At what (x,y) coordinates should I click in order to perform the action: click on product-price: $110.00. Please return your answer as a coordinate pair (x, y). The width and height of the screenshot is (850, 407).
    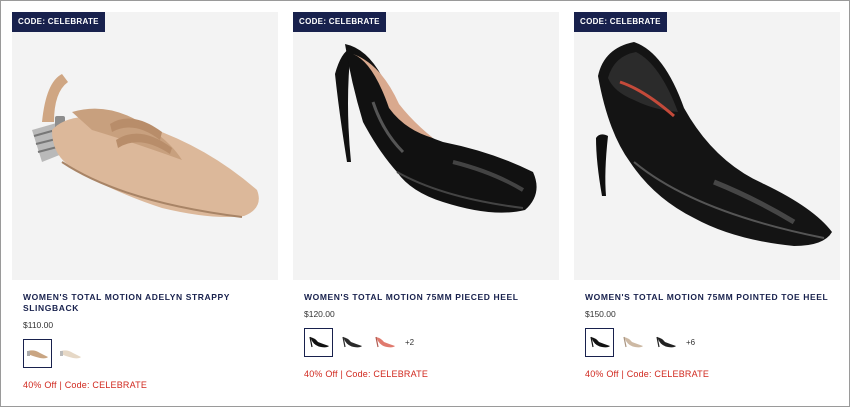
    Looking at the image, I should click on (38, 325).